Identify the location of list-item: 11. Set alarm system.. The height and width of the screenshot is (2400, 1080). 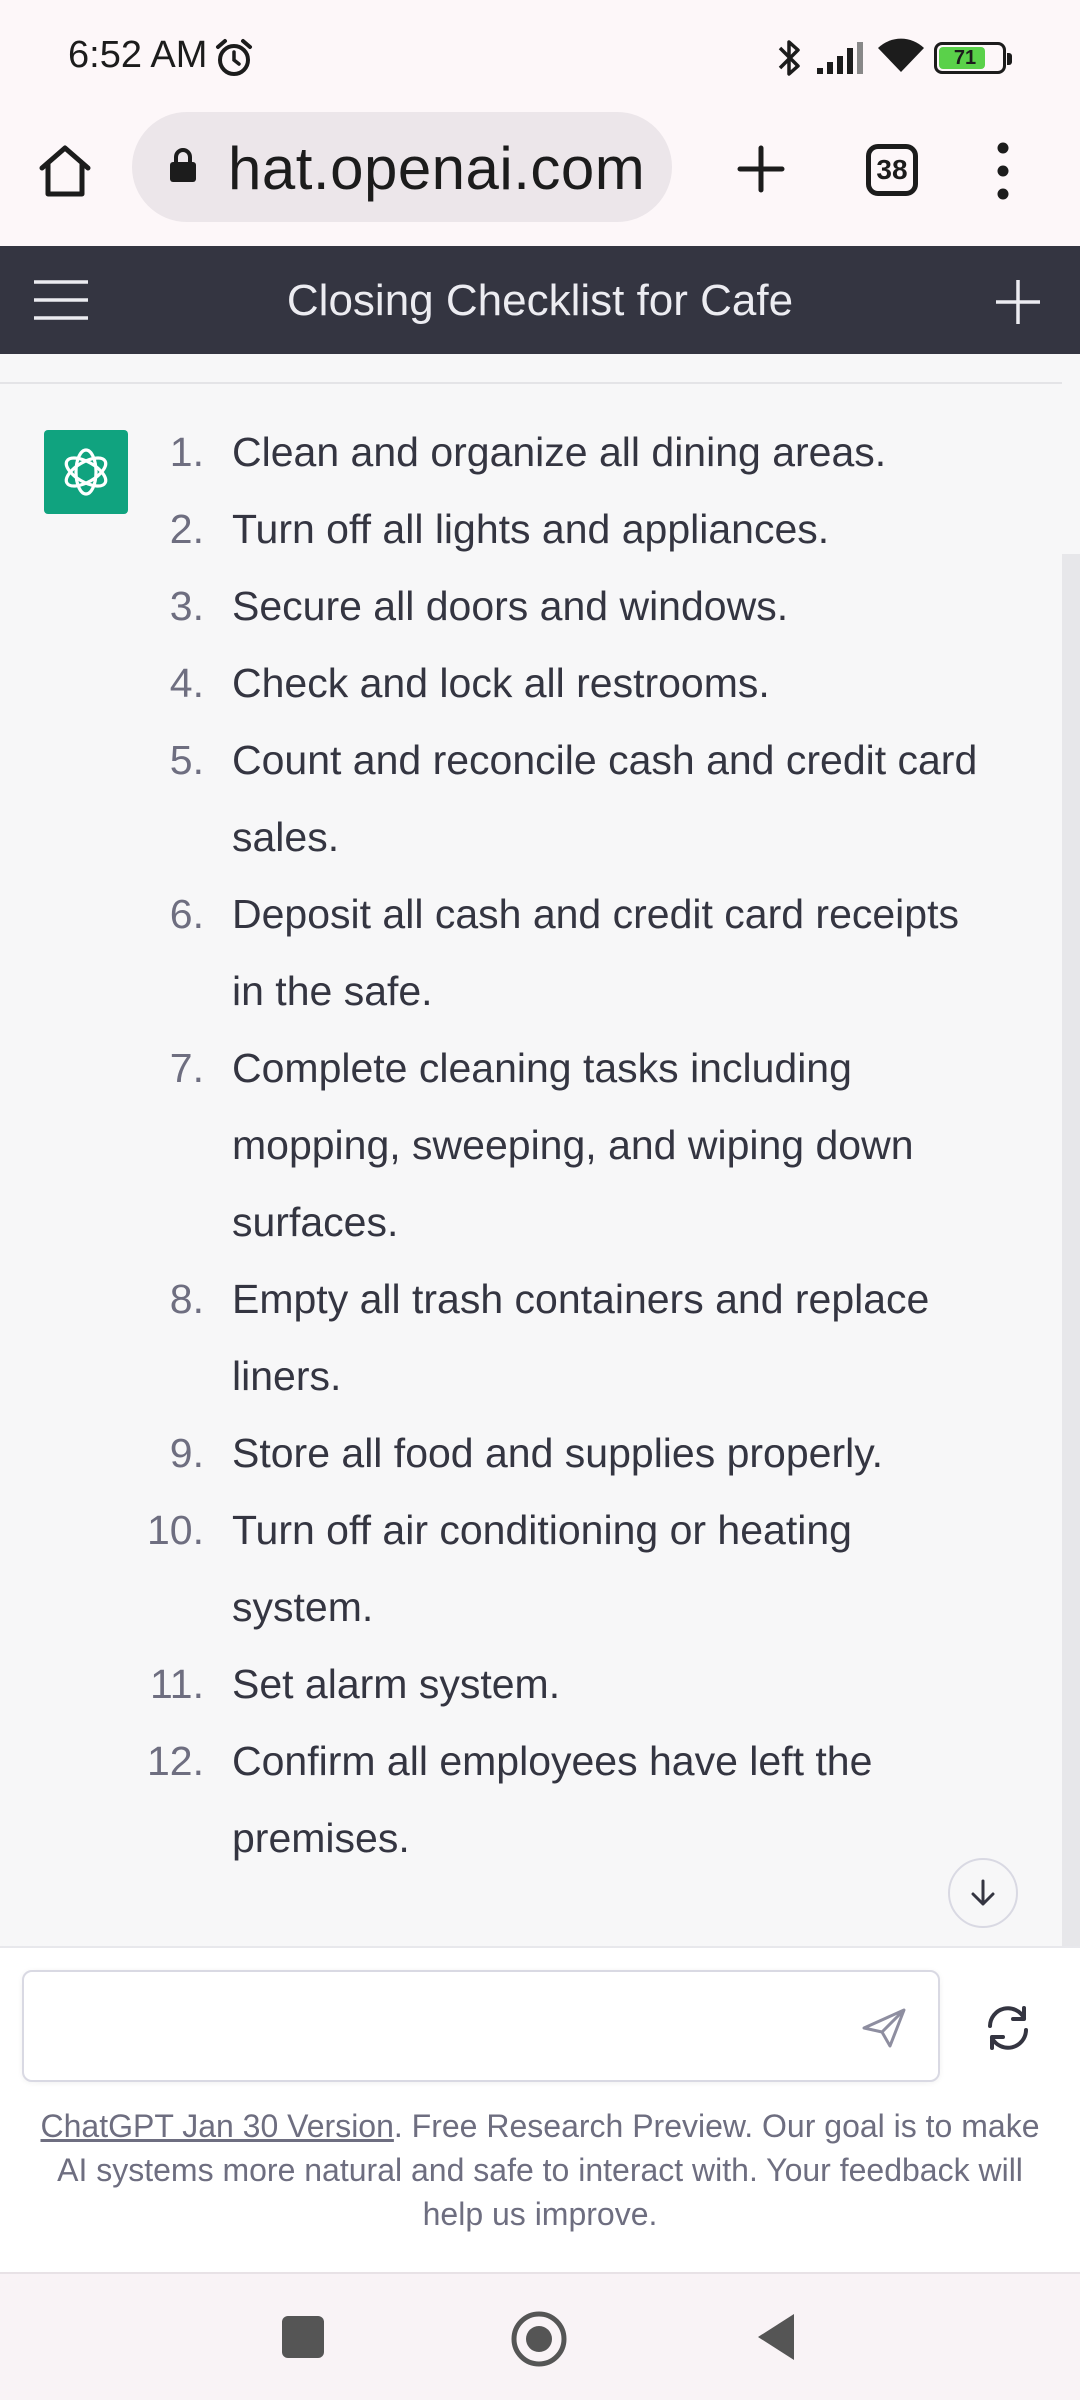
(565, 1684).